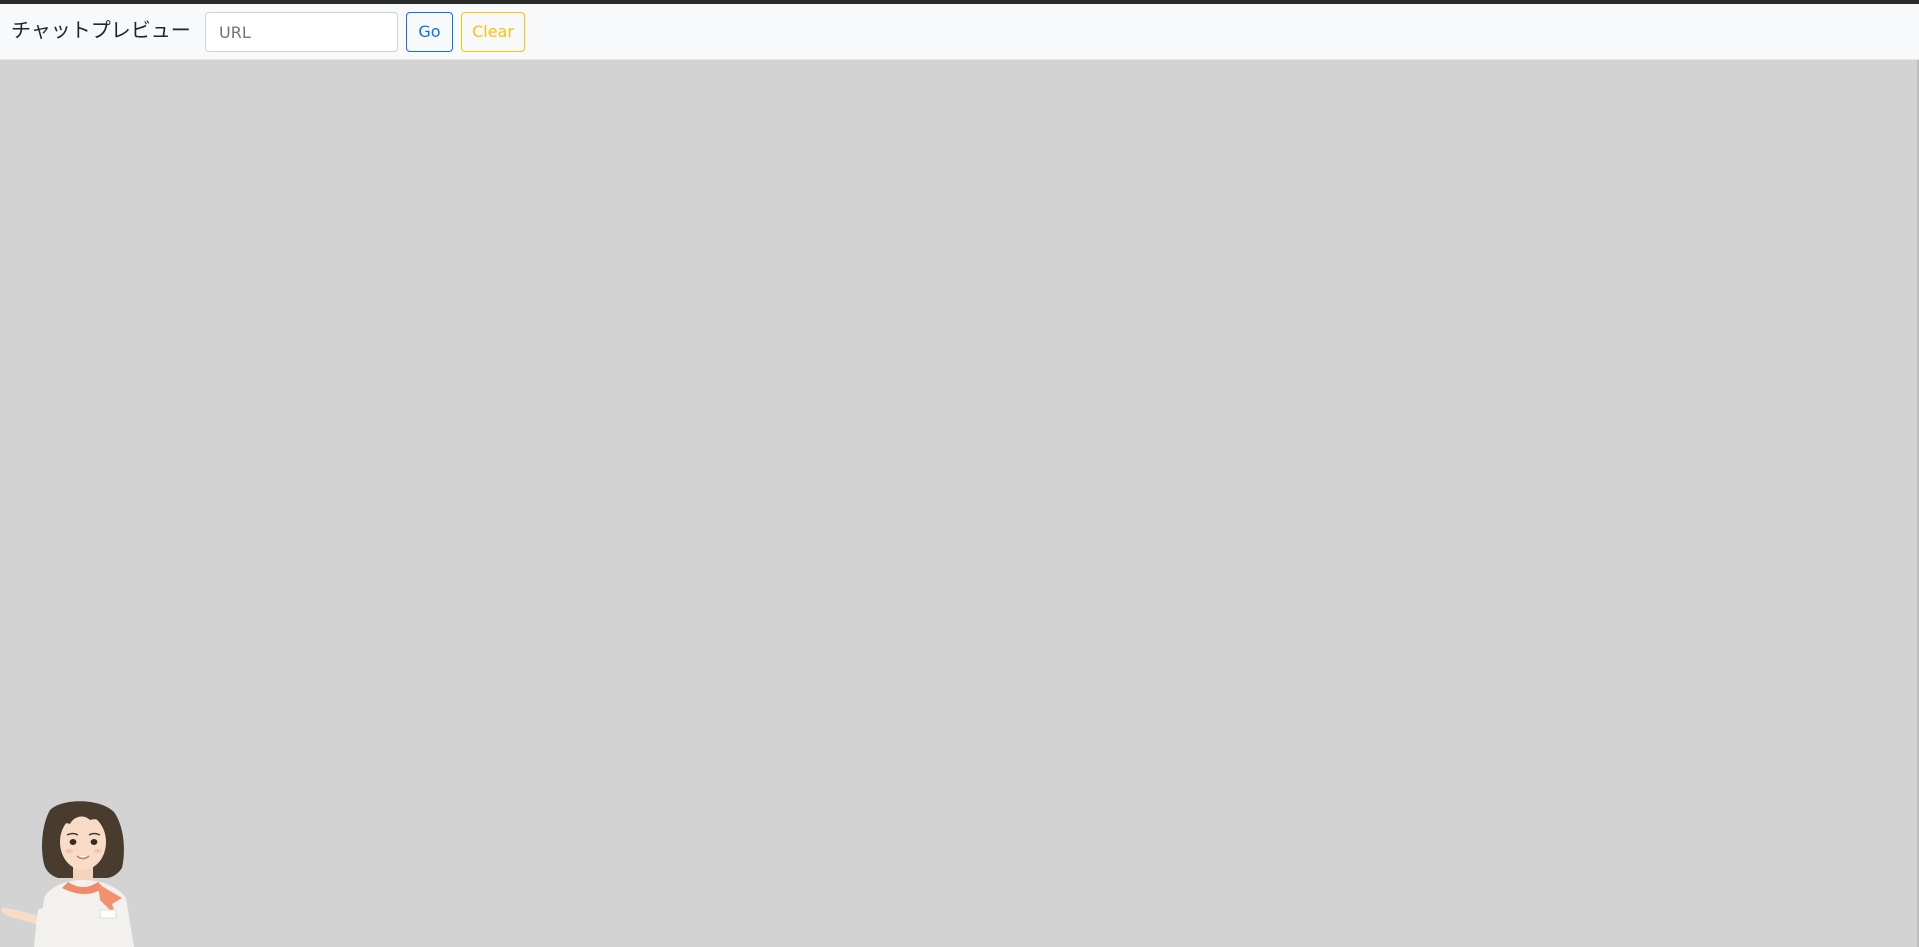  Describe the element at coordinates (301, 32) in the screenshot. I see `url-input` at that location.